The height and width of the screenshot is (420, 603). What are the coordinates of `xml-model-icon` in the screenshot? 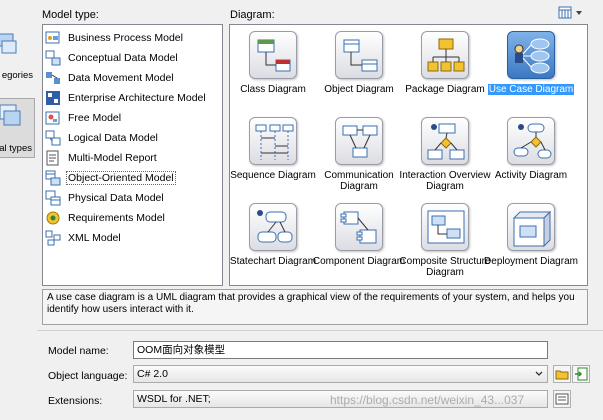 It's located at (53, 237).